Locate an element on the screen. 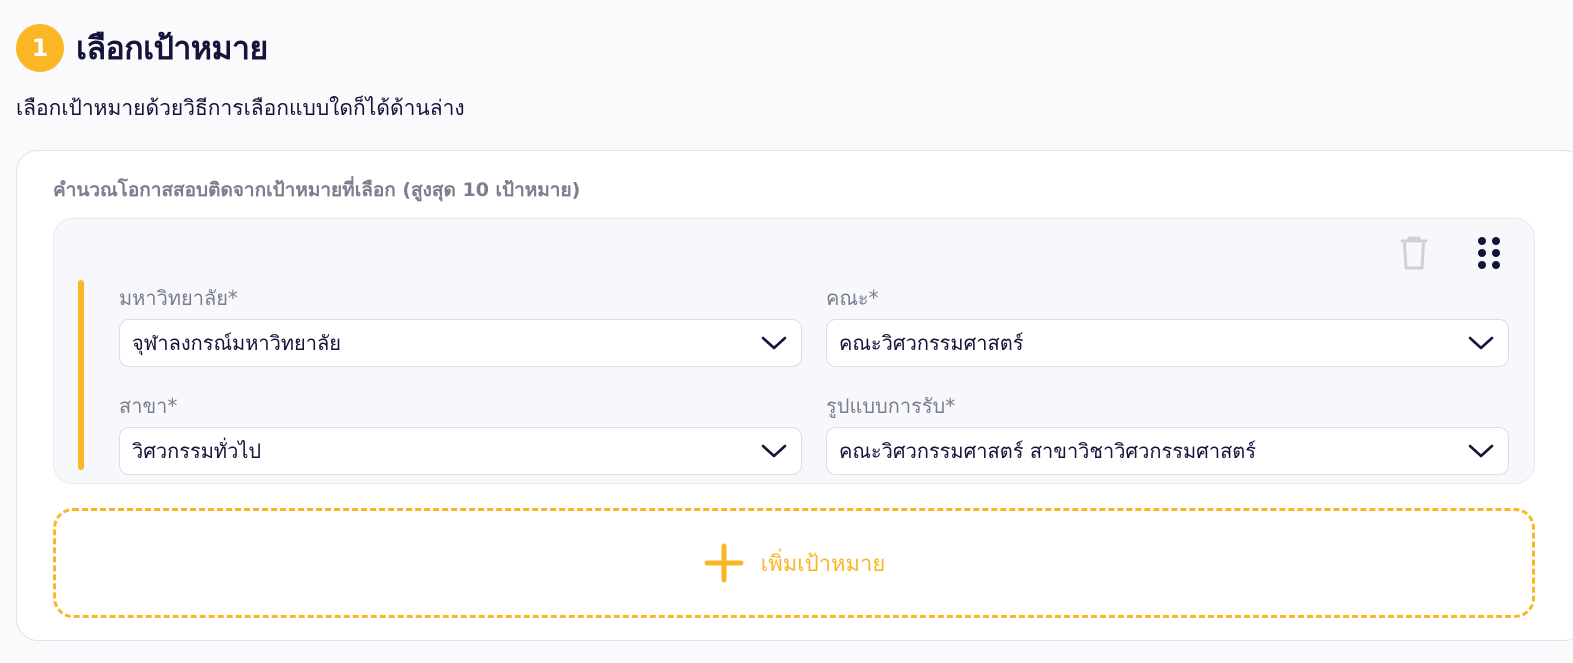  major-value: วิศวกรรมทั่วไป is located at coordinates (197, 451).